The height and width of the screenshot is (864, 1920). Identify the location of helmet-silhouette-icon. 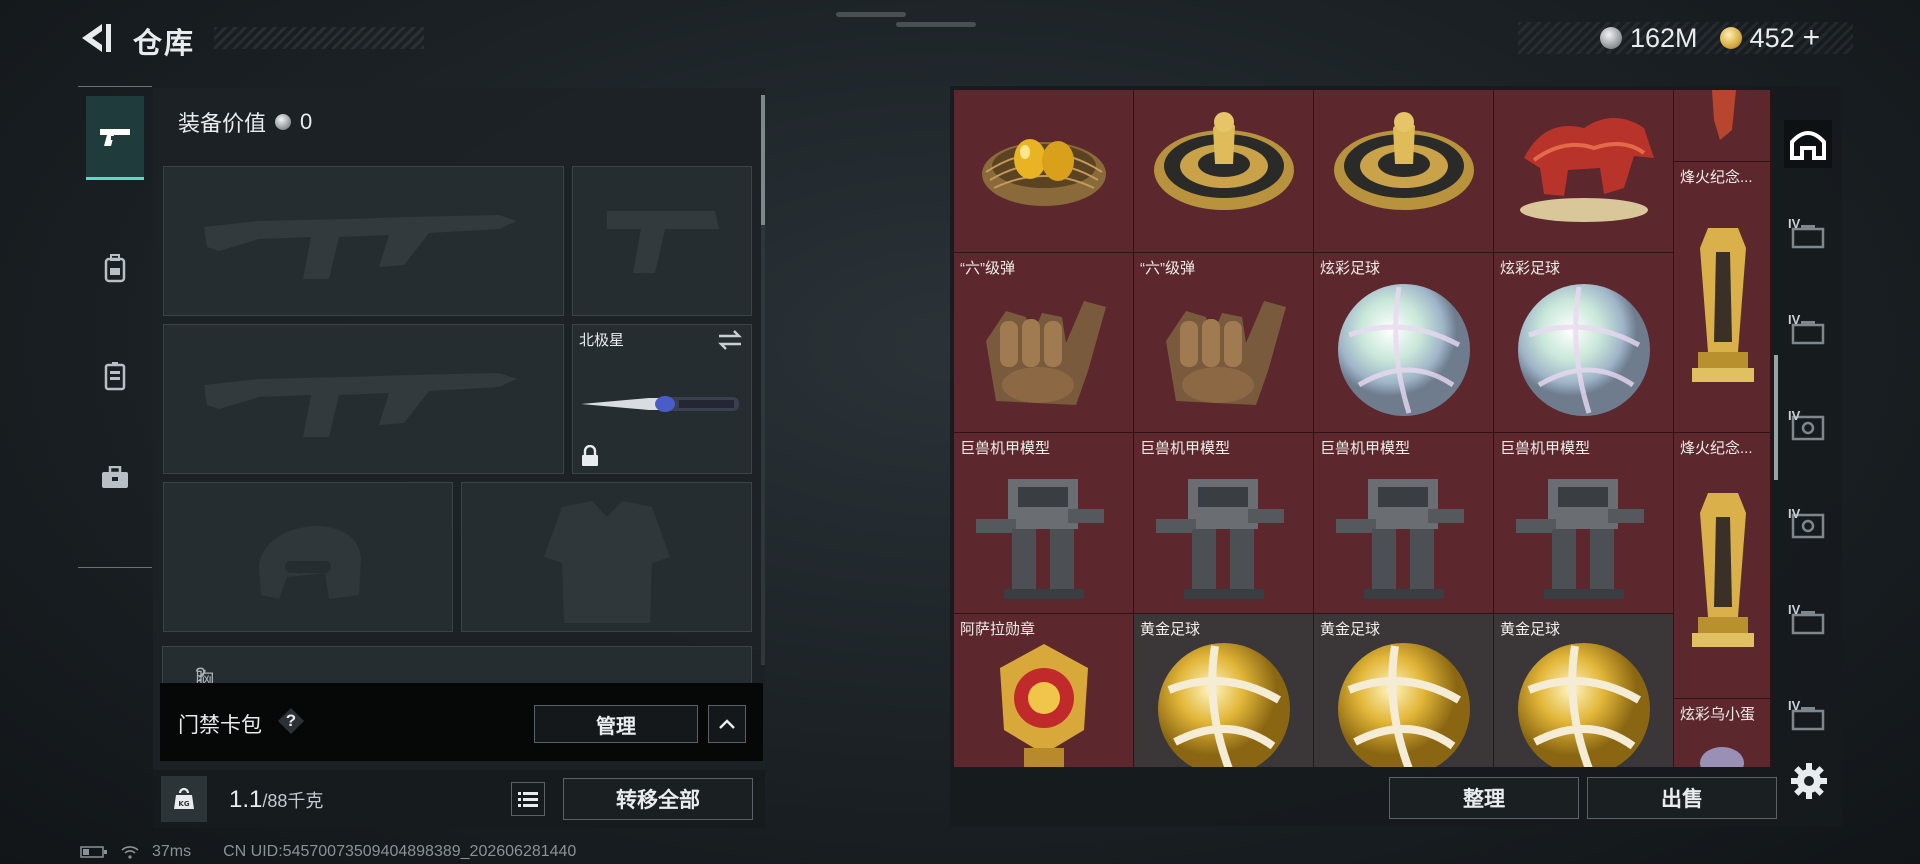
(310, 562).